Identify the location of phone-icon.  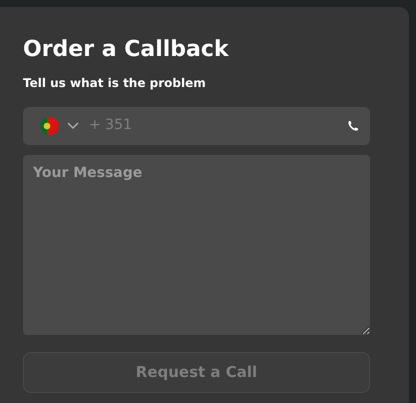
(353, 126).